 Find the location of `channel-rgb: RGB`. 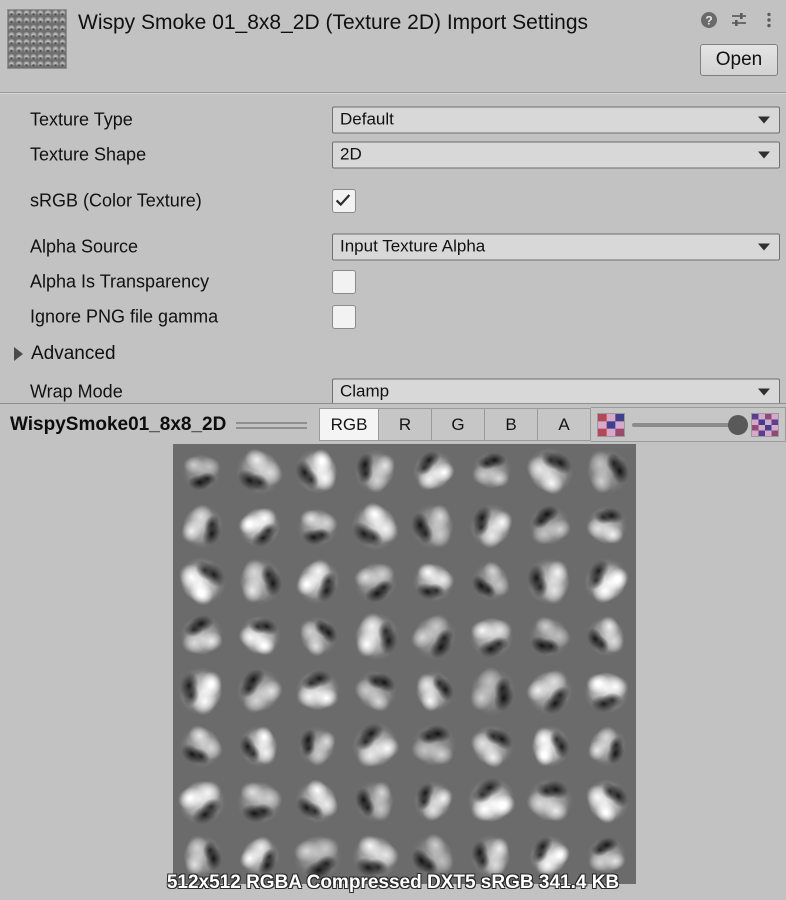

channel-rgb: RGB is located at coordinates (348, 424).